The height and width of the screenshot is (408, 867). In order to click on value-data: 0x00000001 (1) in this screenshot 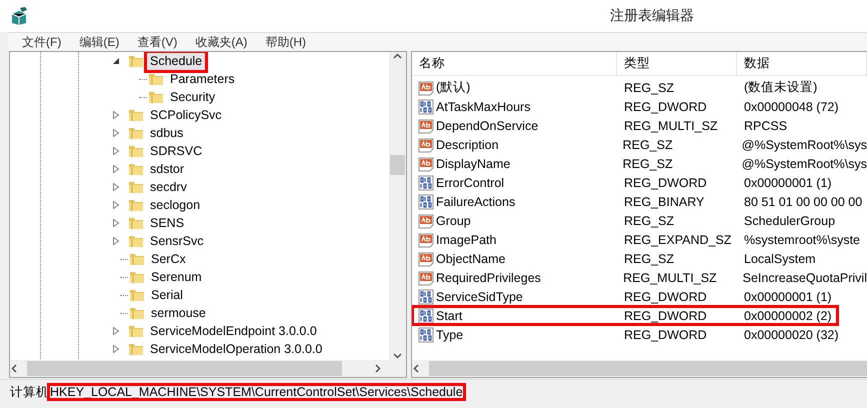, I will do `click(787, 297)`.